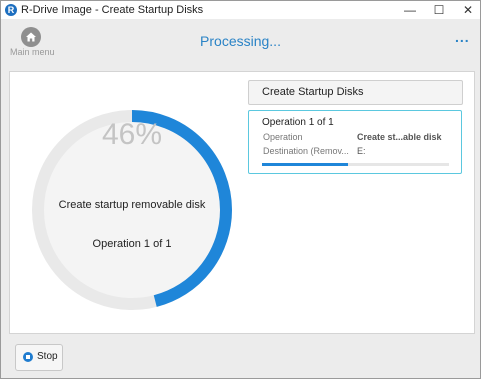  Describe the element at coordinates (112, 10) in the screenshot. I see `window-title: R-Drive Image - Create Startup Disks` at that location.